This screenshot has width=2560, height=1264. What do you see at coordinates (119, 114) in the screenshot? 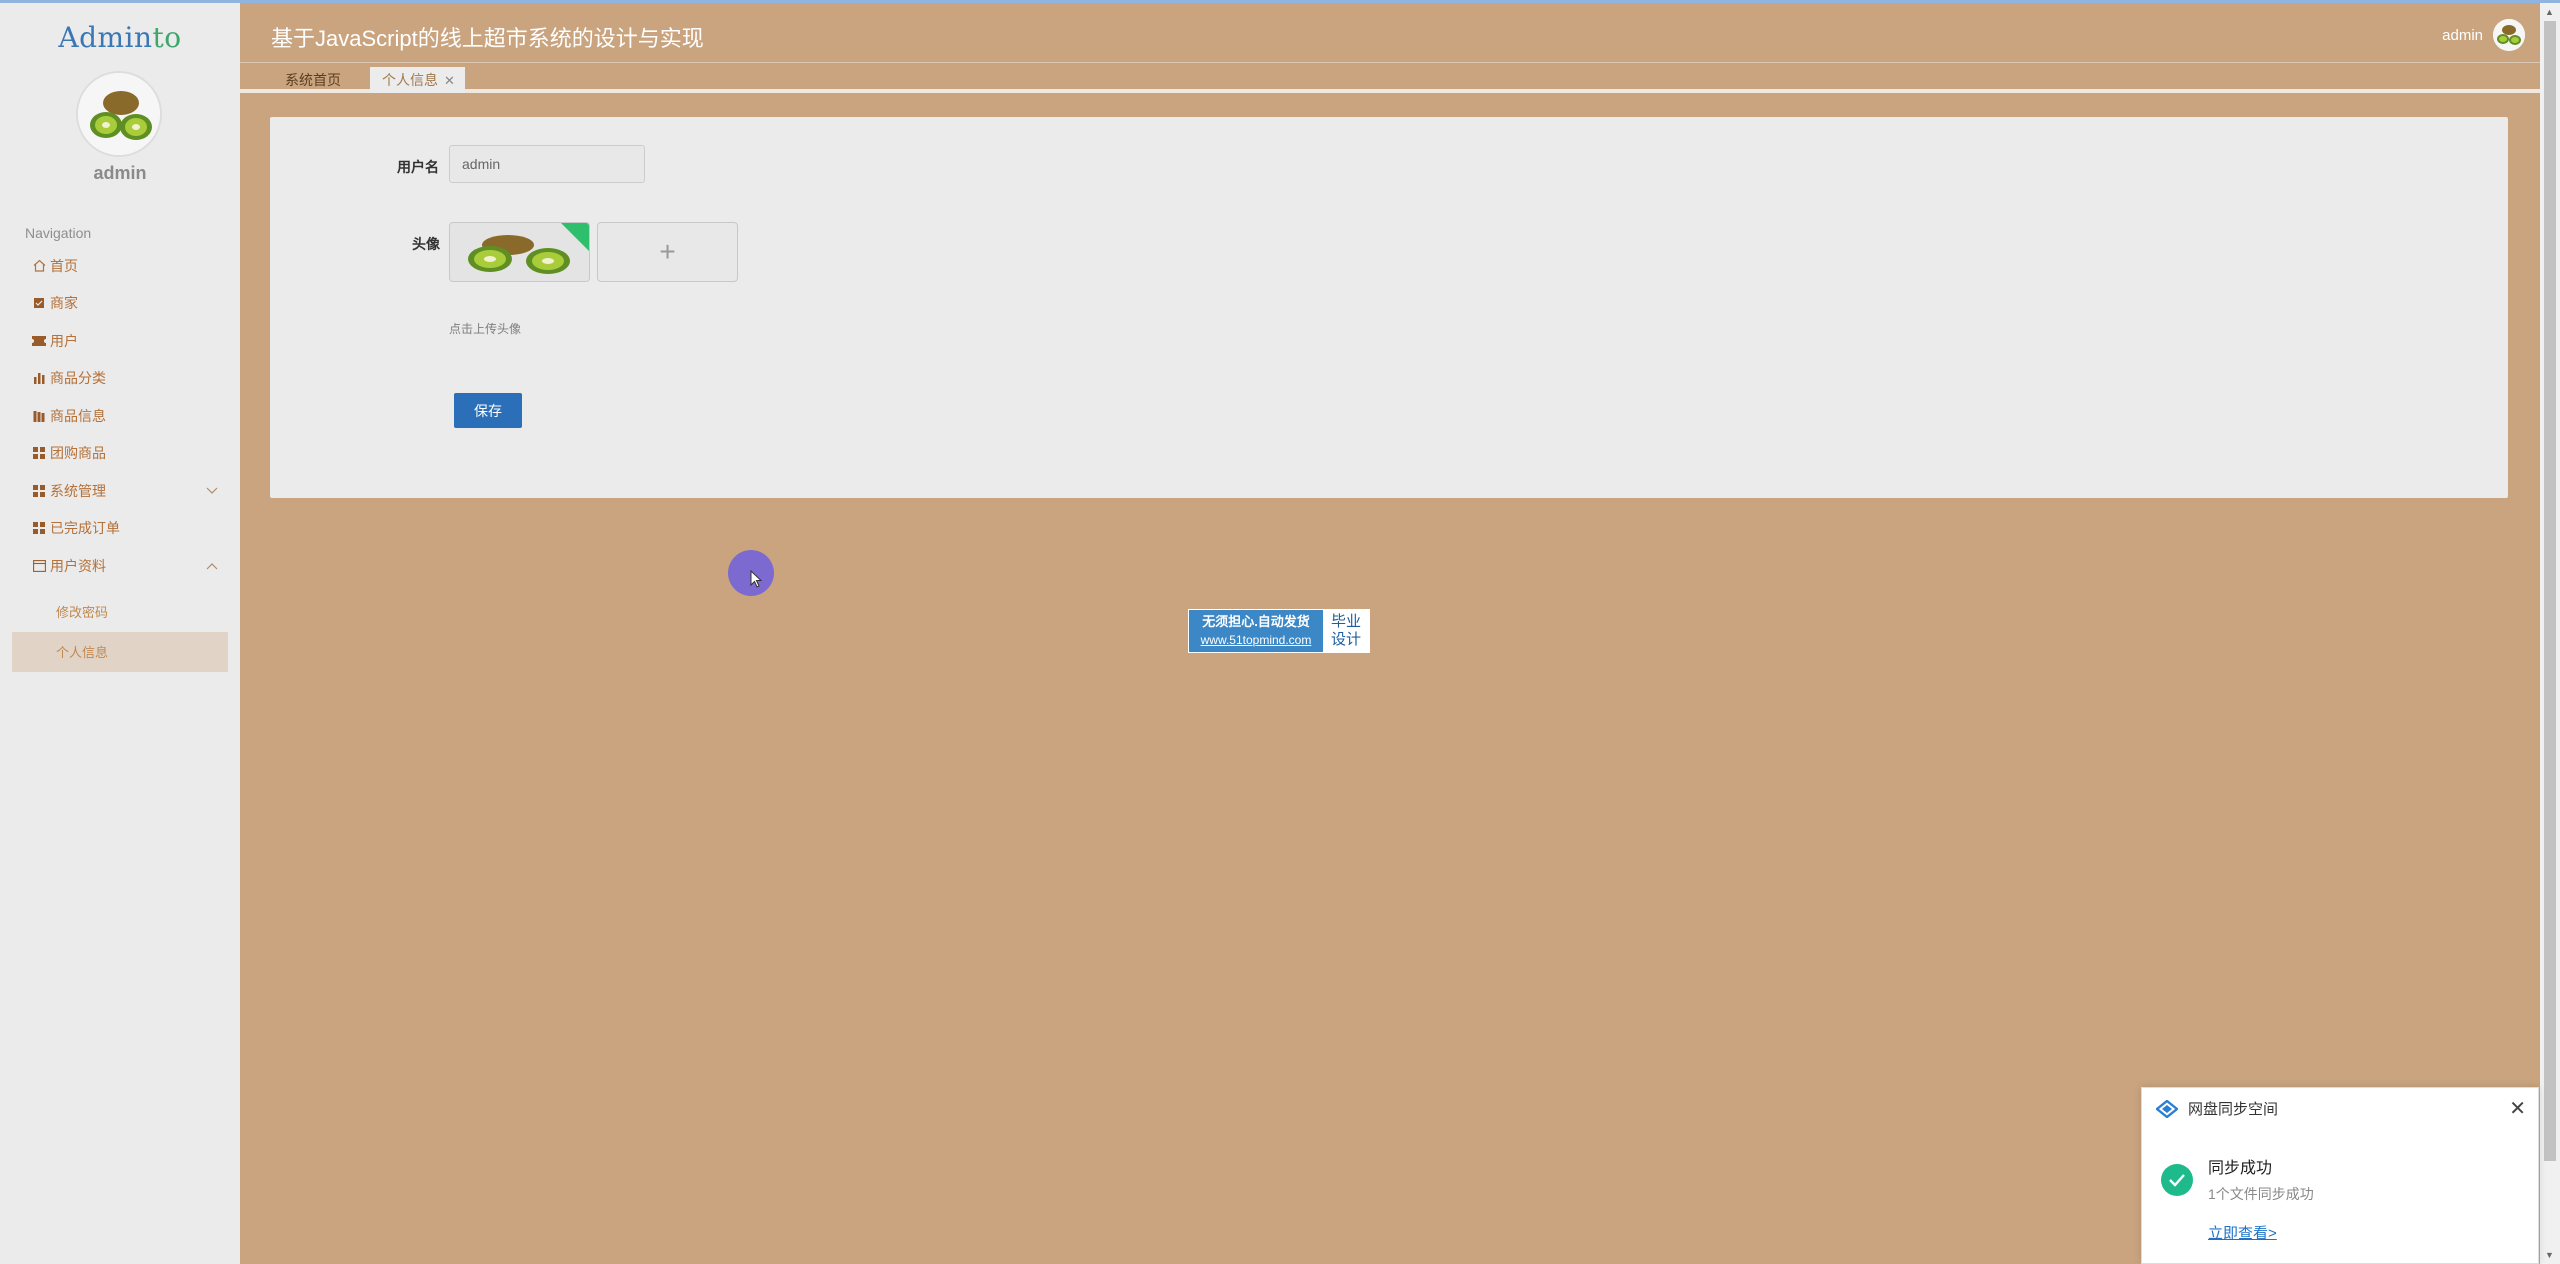
I see `sidebar-avatar` at bounding box center [119, 114].